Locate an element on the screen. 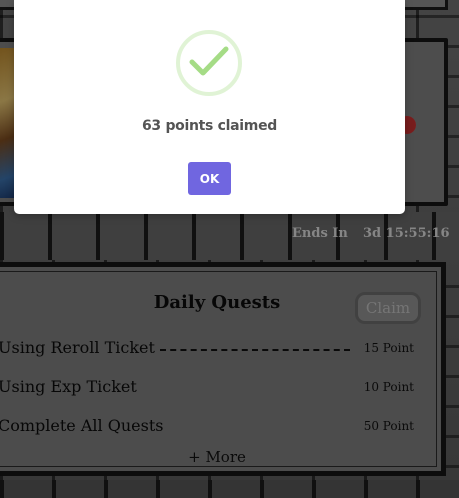 The height and width of the screenshot is (498, 459). dialog-message: 63 points claimed is located at coordinates (209, 126).